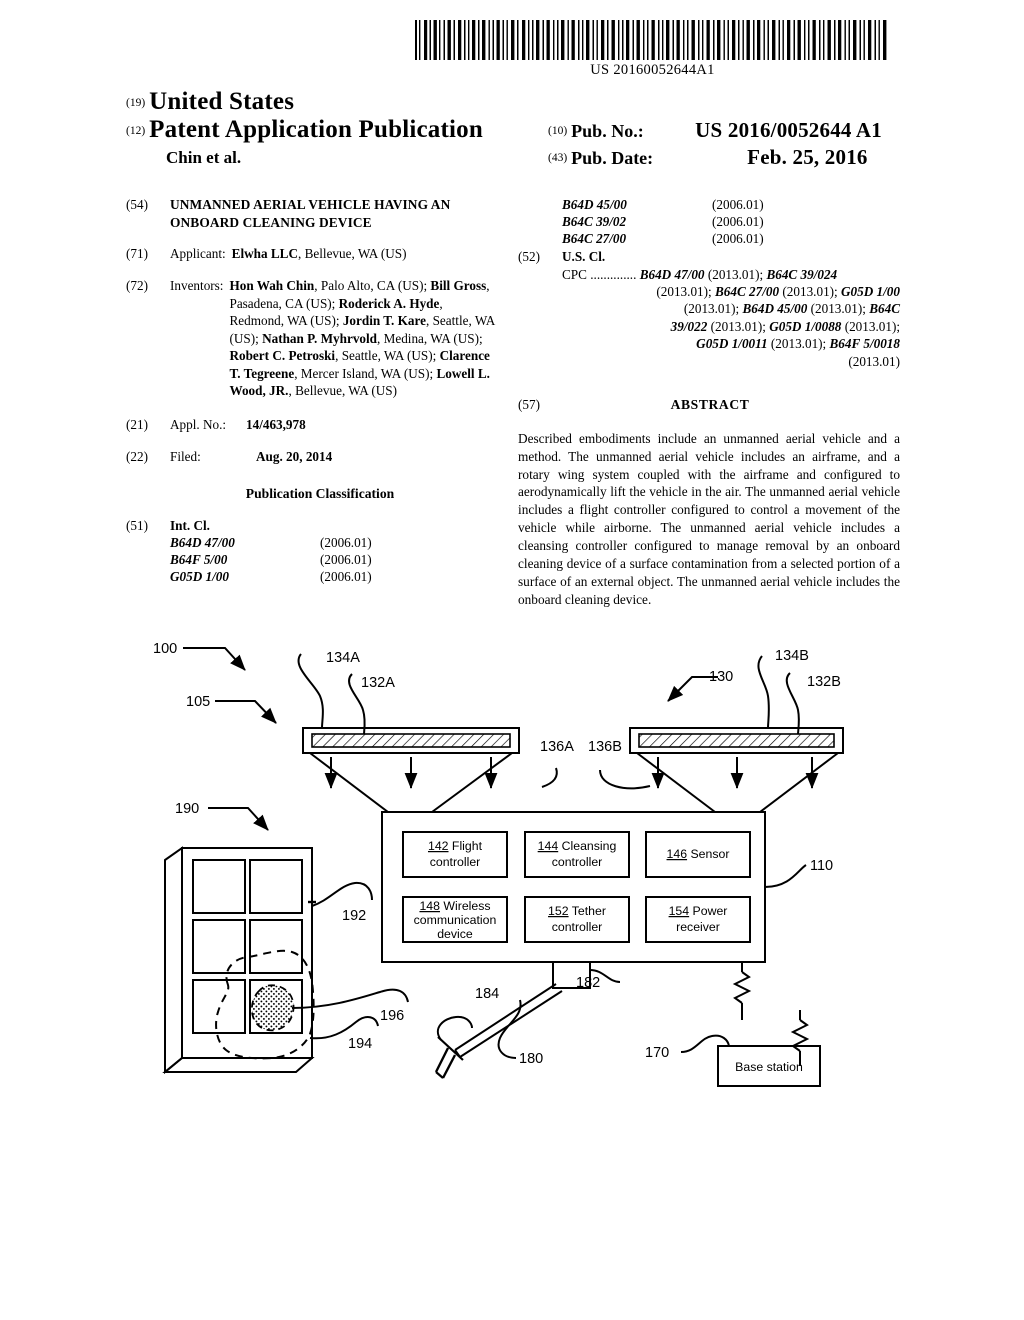 The height and width of the screenshot is (1320, 1024). Describe the element at coordinates (343, 658) in the screenshot. I see `ref-numeral-134A: 134A` at that location.